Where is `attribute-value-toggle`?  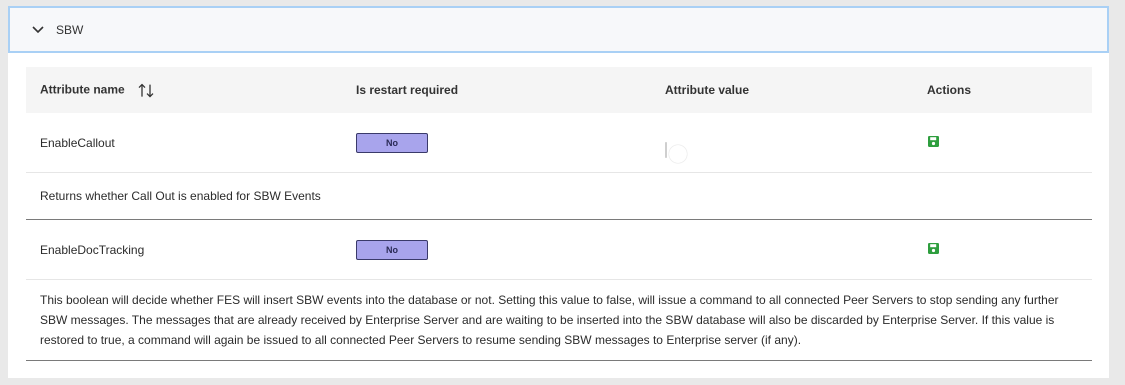
attribute-value-toggle is located at coordinates (676, 152).